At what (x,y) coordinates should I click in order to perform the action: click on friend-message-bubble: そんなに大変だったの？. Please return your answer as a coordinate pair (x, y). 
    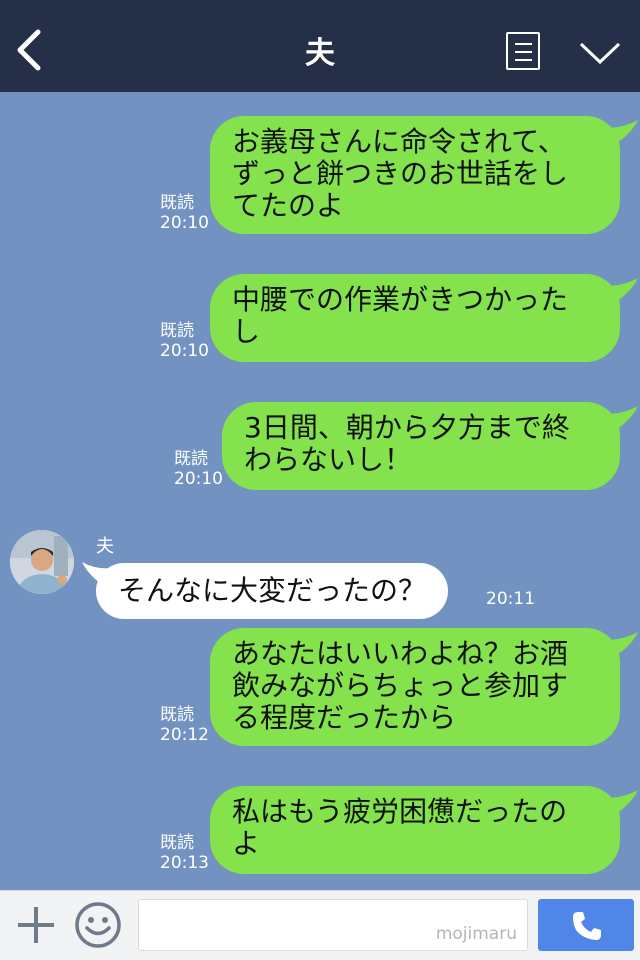
    Looking at the image, I should click on (272, 591).